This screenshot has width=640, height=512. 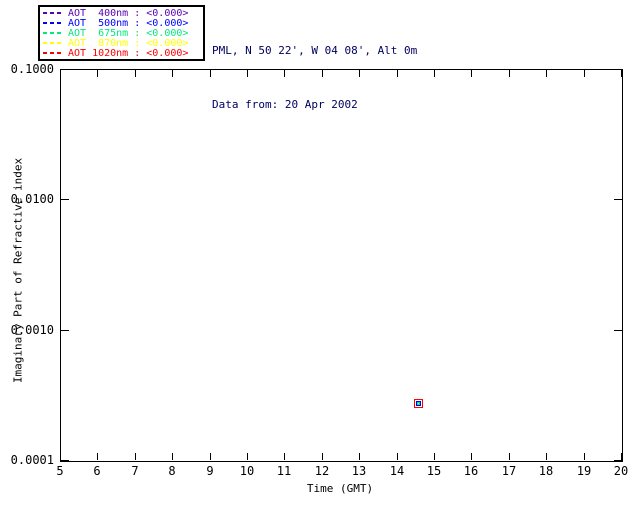 I want to click on x-tick-label: 9, so click(x=210, y=471).